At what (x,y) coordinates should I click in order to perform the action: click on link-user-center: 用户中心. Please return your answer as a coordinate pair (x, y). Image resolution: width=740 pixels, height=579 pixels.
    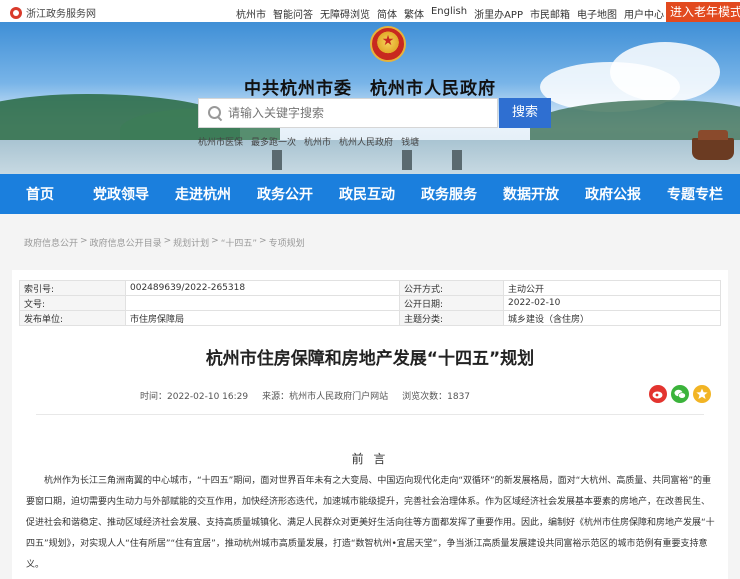
    Looking at the image, I should click on (644, 13).